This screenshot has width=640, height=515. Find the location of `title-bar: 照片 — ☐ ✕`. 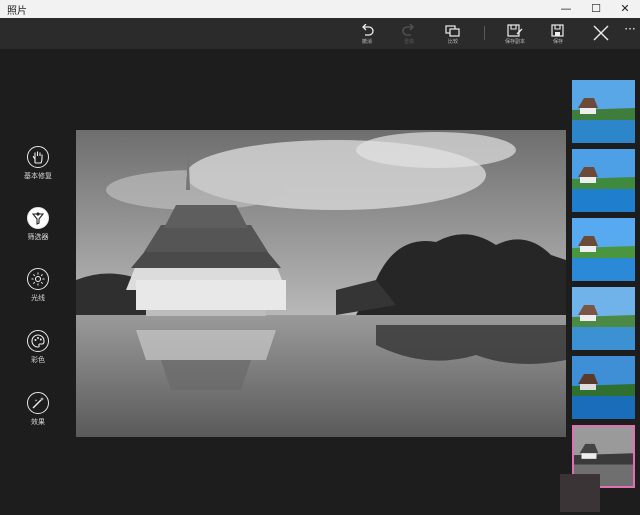

title-bar: 照片 — ☐ ✕ is located at coordinates (320, 9).